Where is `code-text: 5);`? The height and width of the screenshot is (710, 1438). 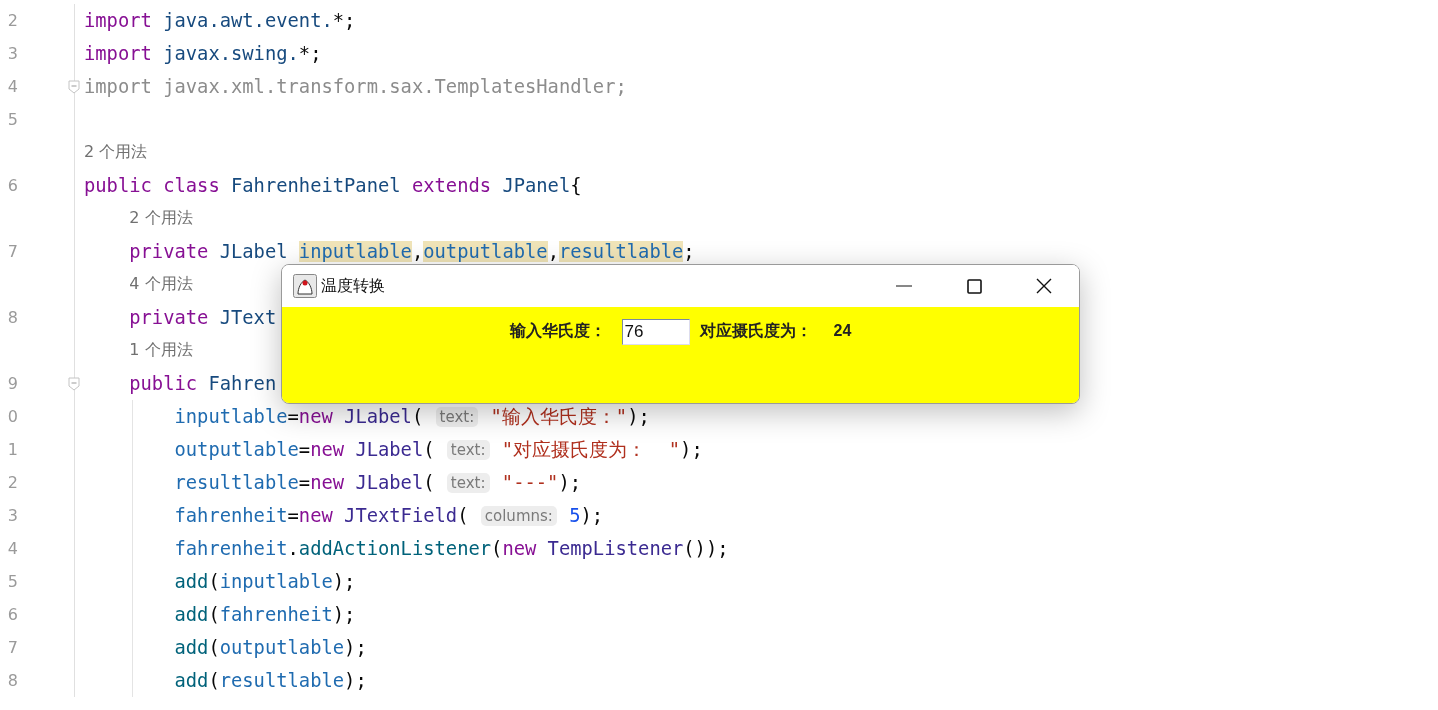
code-text: 5); is located at coordinates (586, 515).